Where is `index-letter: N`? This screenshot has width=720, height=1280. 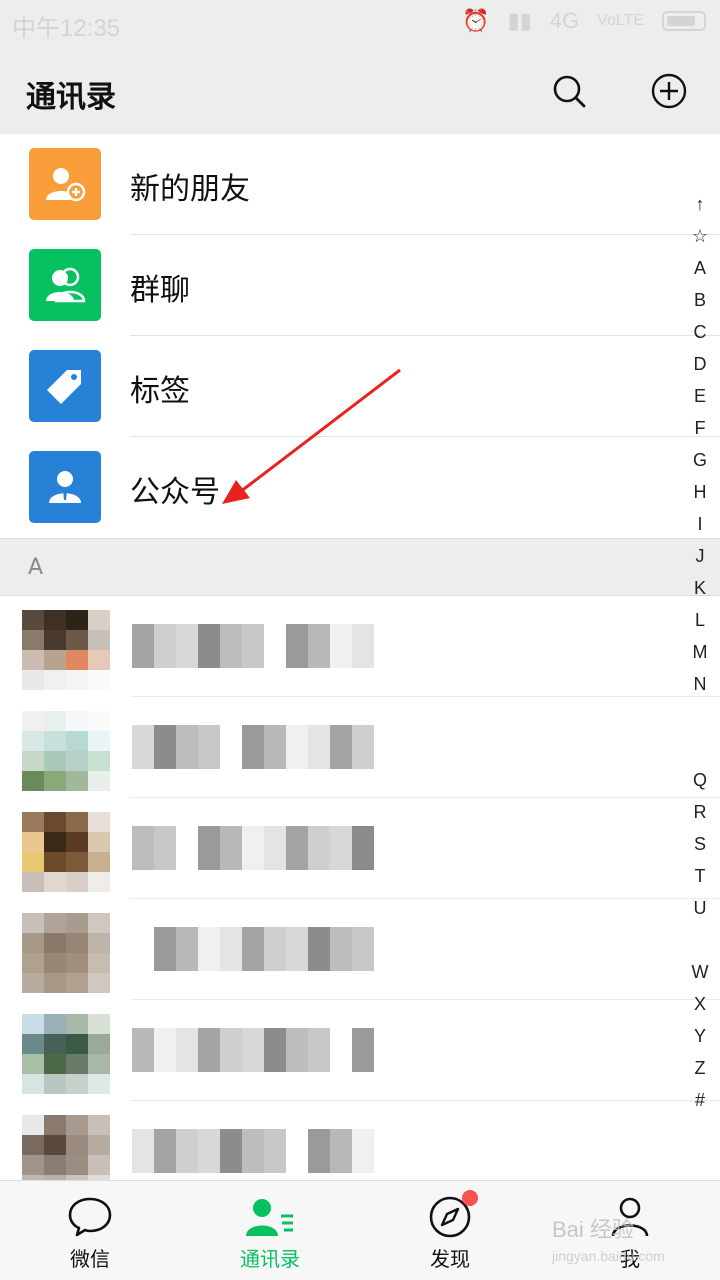
index-letter: N is located at coordinates (700, 684).